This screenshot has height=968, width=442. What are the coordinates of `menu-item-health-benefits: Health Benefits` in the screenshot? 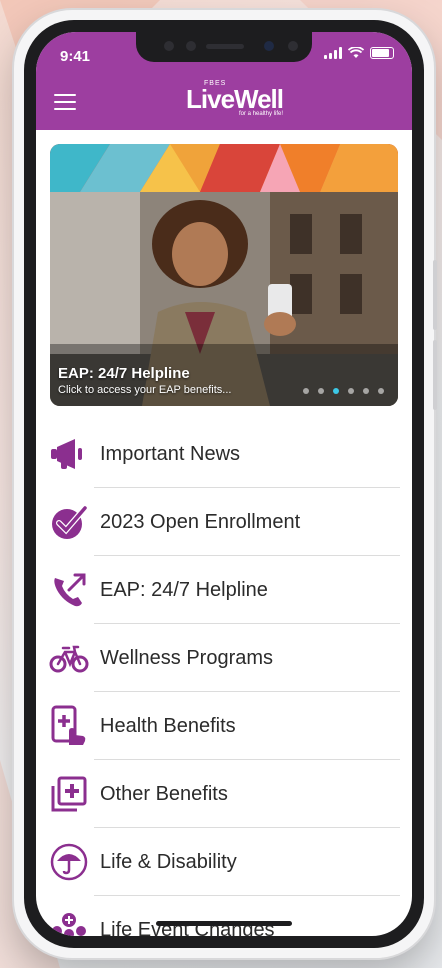 It's located at (224, 726).